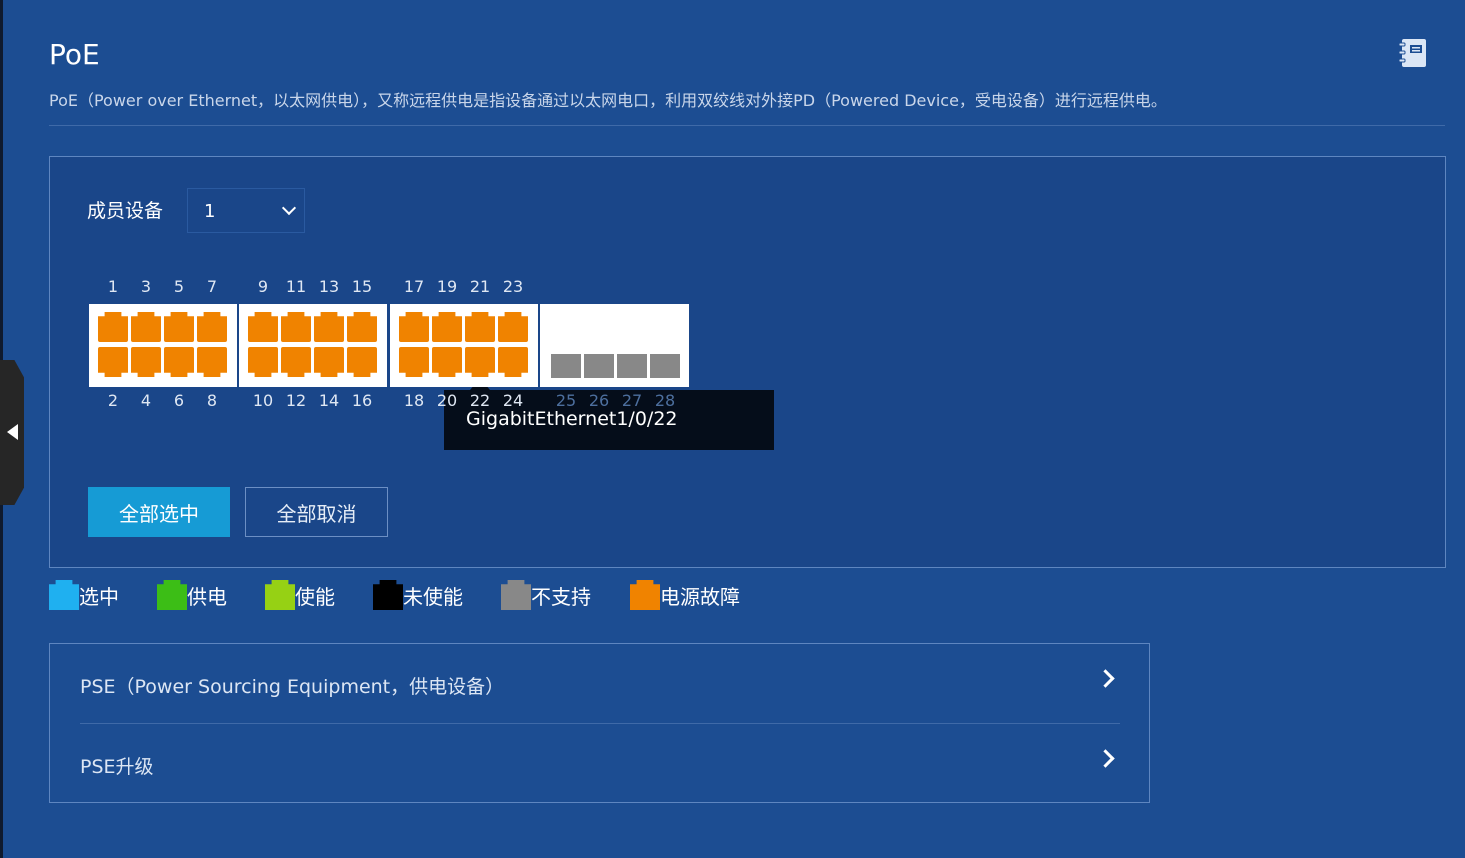  Describe the element at coordinates (296, 400) in the screenshot. I see `port-number-label: 12` at that location.